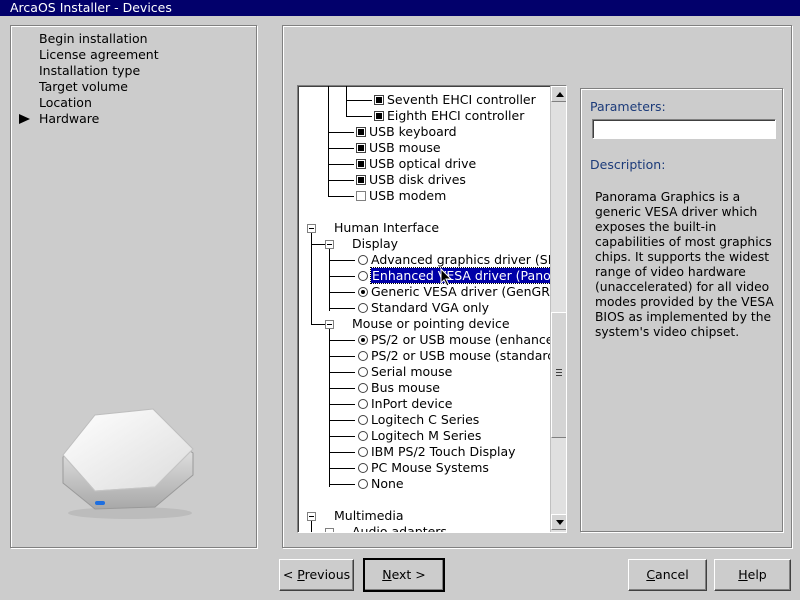  What do you see at coordinates (90, 70) in the screenshot?
I see `step-installation-type: Installation type` at bounding box center [90, 70].